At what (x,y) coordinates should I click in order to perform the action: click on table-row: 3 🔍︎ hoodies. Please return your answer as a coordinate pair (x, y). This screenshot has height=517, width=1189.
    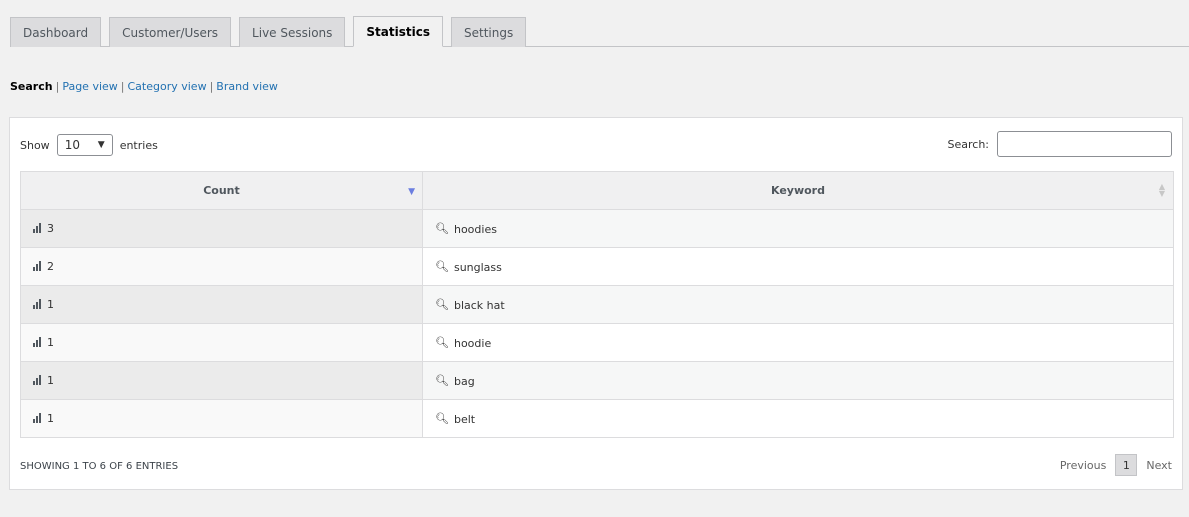
    Looking at the image, I should click on (597, 228).